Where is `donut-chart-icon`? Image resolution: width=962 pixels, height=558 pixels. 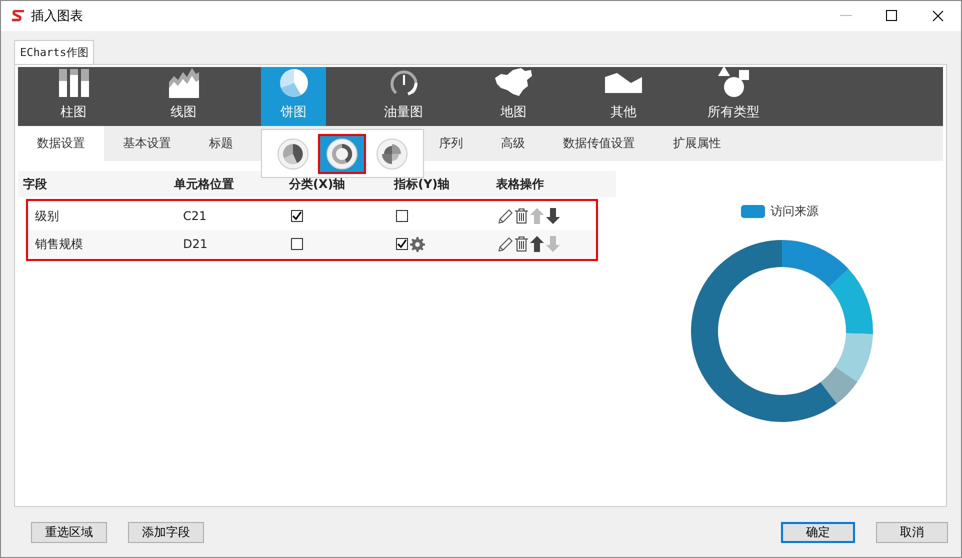
donut-chart-icon is located at coordinates (342, 154).